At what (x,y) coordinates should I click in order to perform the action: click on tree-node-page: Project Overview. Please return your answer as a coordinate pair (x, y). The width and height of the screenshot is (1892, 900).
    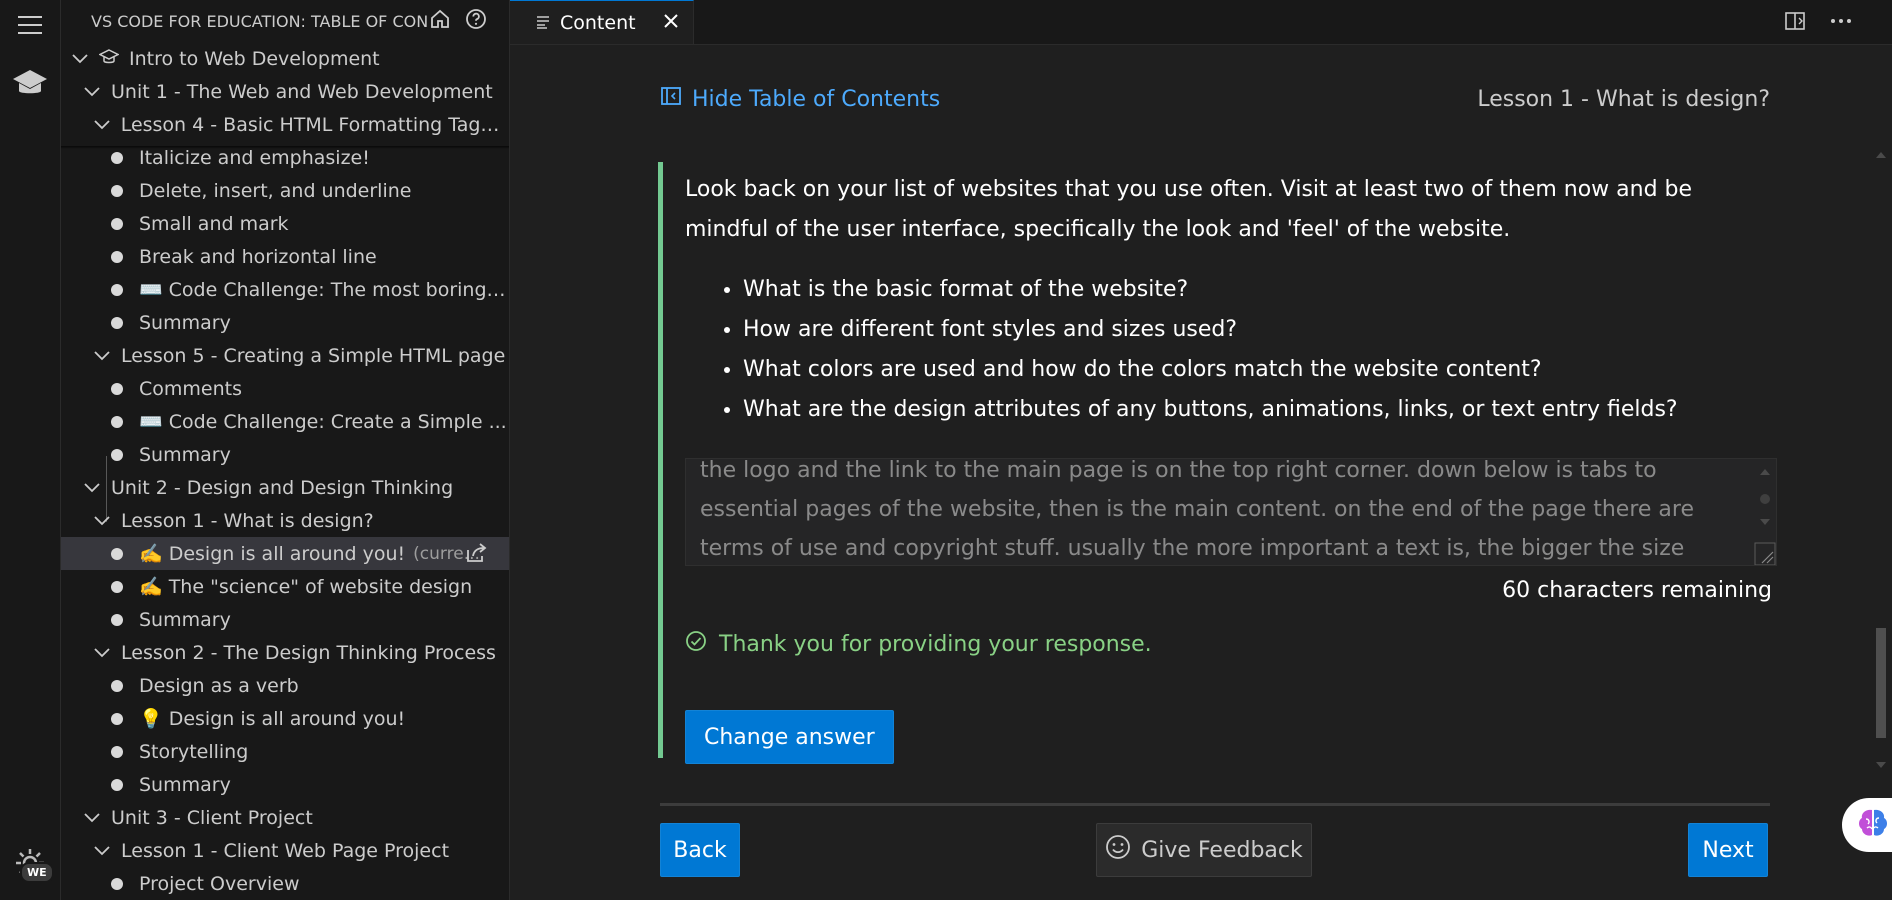
    Looking at the image, I should click on (285, 883).